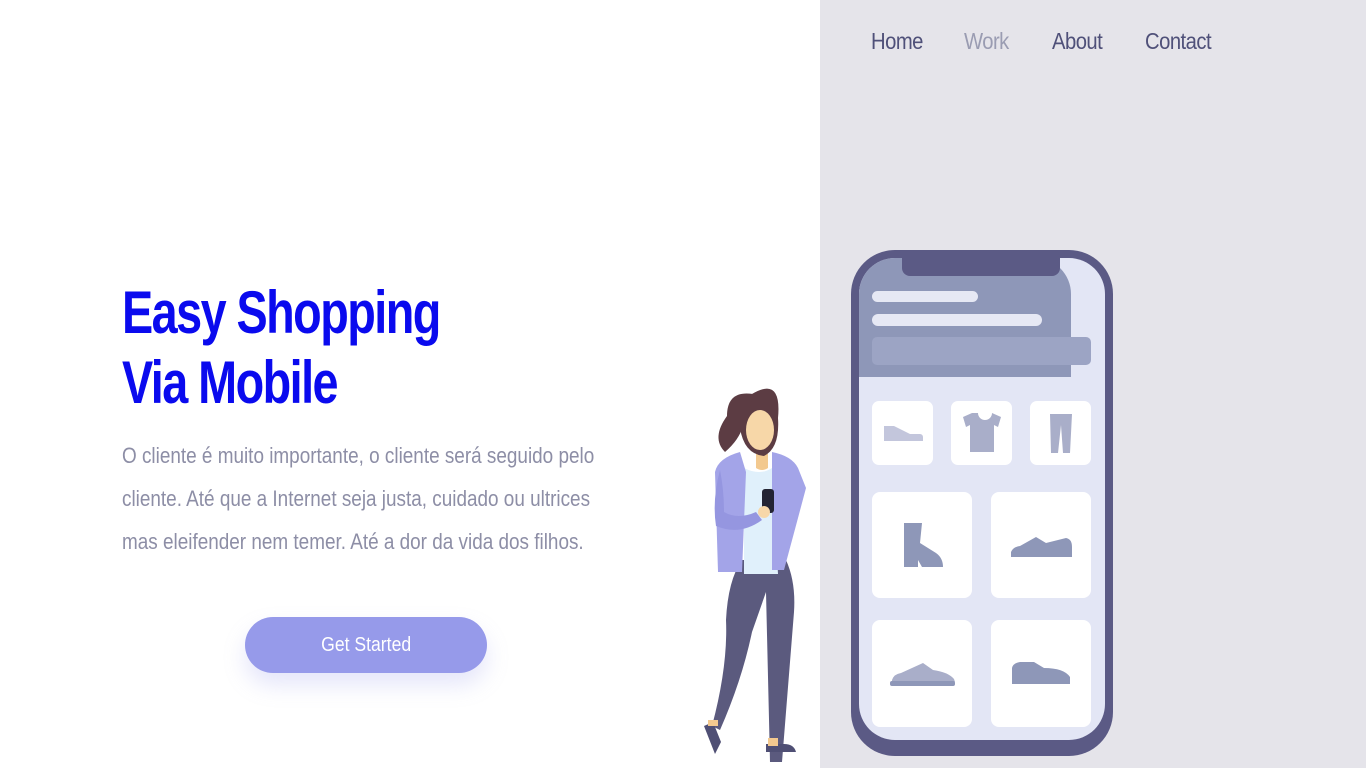  What do you see at coordinates (281, 312) in the screenshot?
I see `hero-title-line-1: Easy Shopping` at bounding box center [281, 312].